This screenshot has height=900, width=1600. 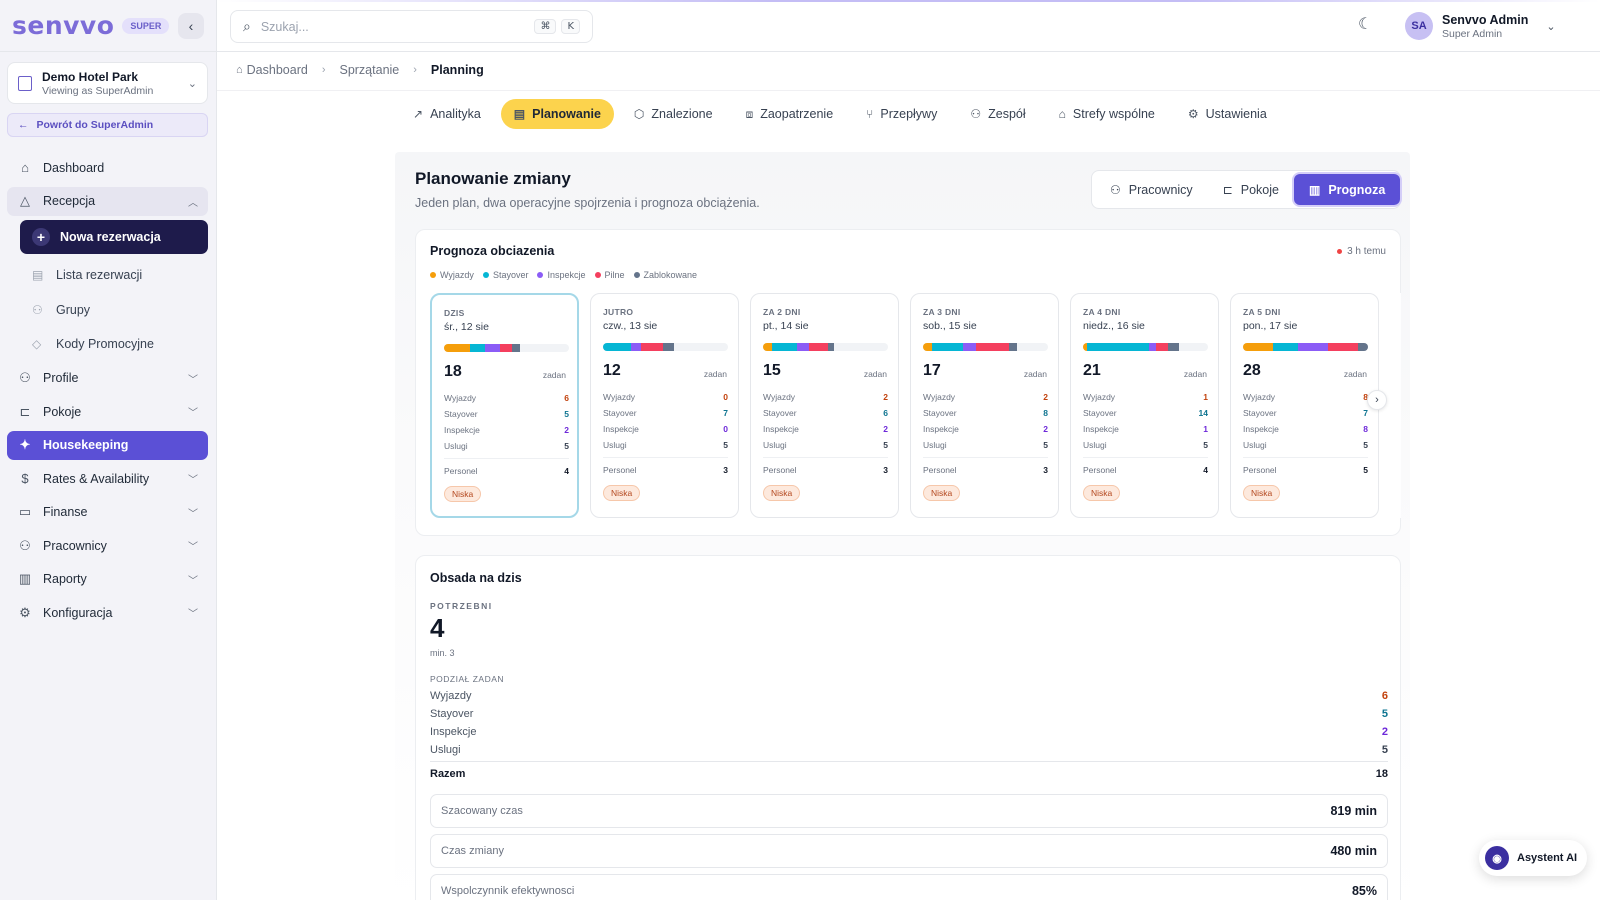 What do you see at coordinates (1151, 189) in the screenshot?
I see `view-pracownicy-button: ⚇ Pracownicy` at bounding box center [1151, 189].